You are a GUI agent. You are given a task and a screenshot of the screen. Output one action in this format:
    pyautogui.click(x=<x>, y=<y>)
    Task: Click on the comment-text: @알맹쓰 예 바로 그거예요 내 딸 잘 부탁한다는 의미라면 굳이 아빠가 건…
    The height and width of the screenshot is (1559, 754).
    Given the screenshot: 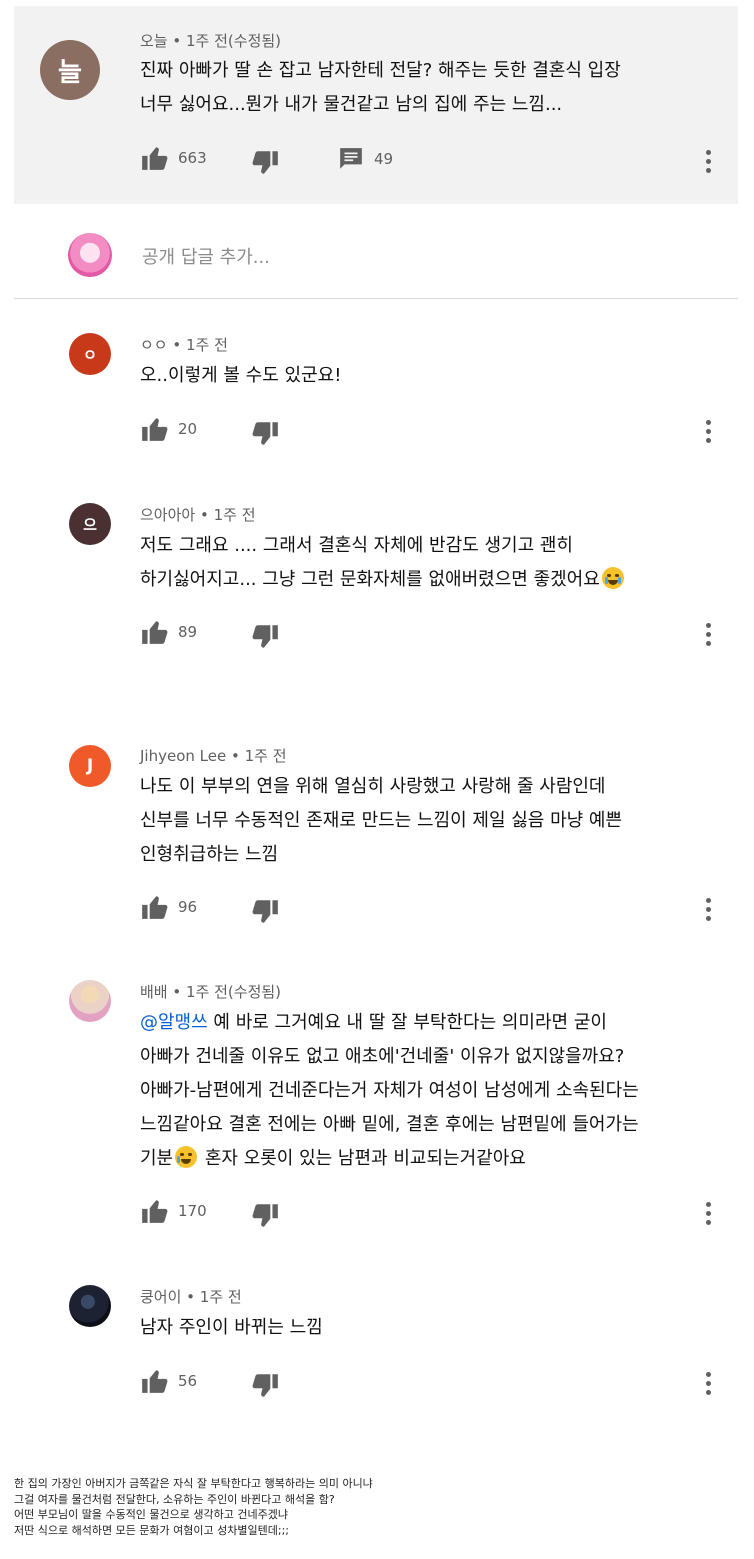 What is the action you would take?
    pyautogui.click(x=389, y=1090)
    